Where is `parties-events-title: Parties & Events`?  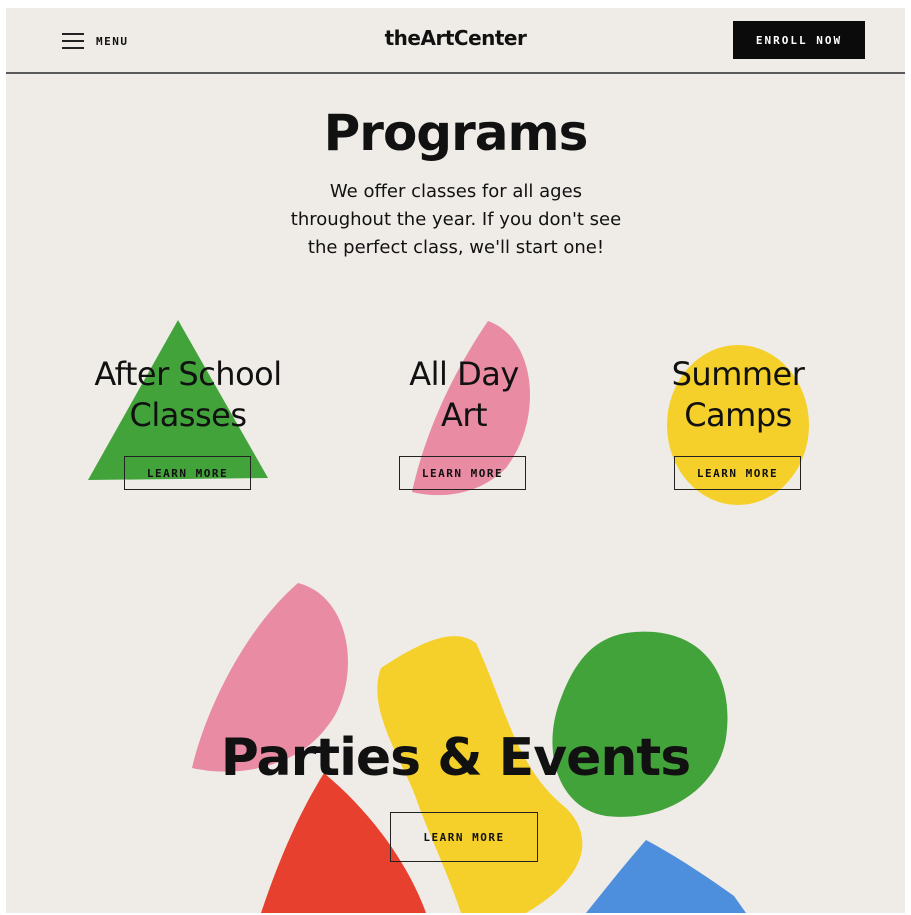 parties-events-title: Parties & Events is located at coordinates (455, 758).